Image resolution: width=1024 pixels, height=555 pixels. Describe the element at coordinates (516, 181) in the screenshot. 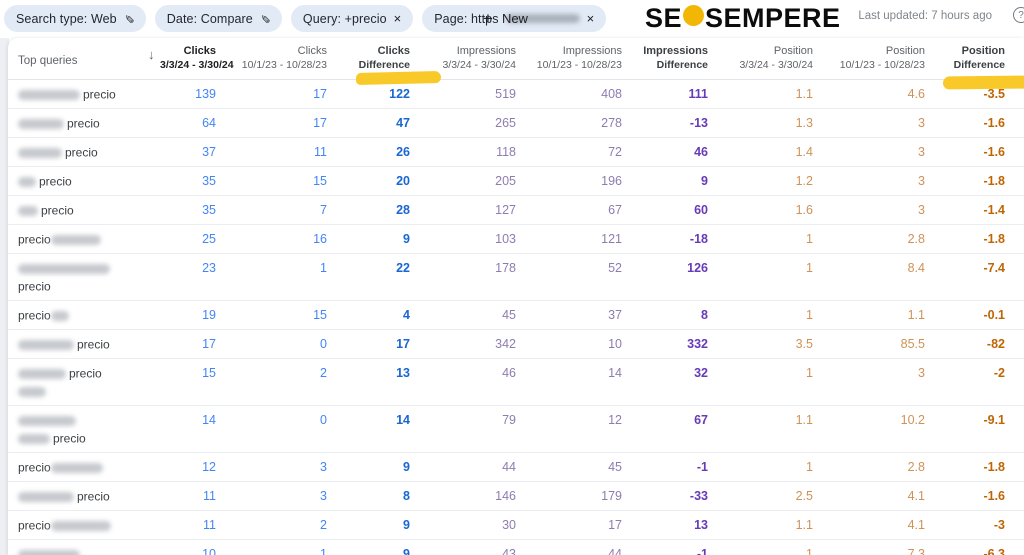

I see `table-row: precio 35 15 20 205 196 9 1.2 3 -1.8` at that location.